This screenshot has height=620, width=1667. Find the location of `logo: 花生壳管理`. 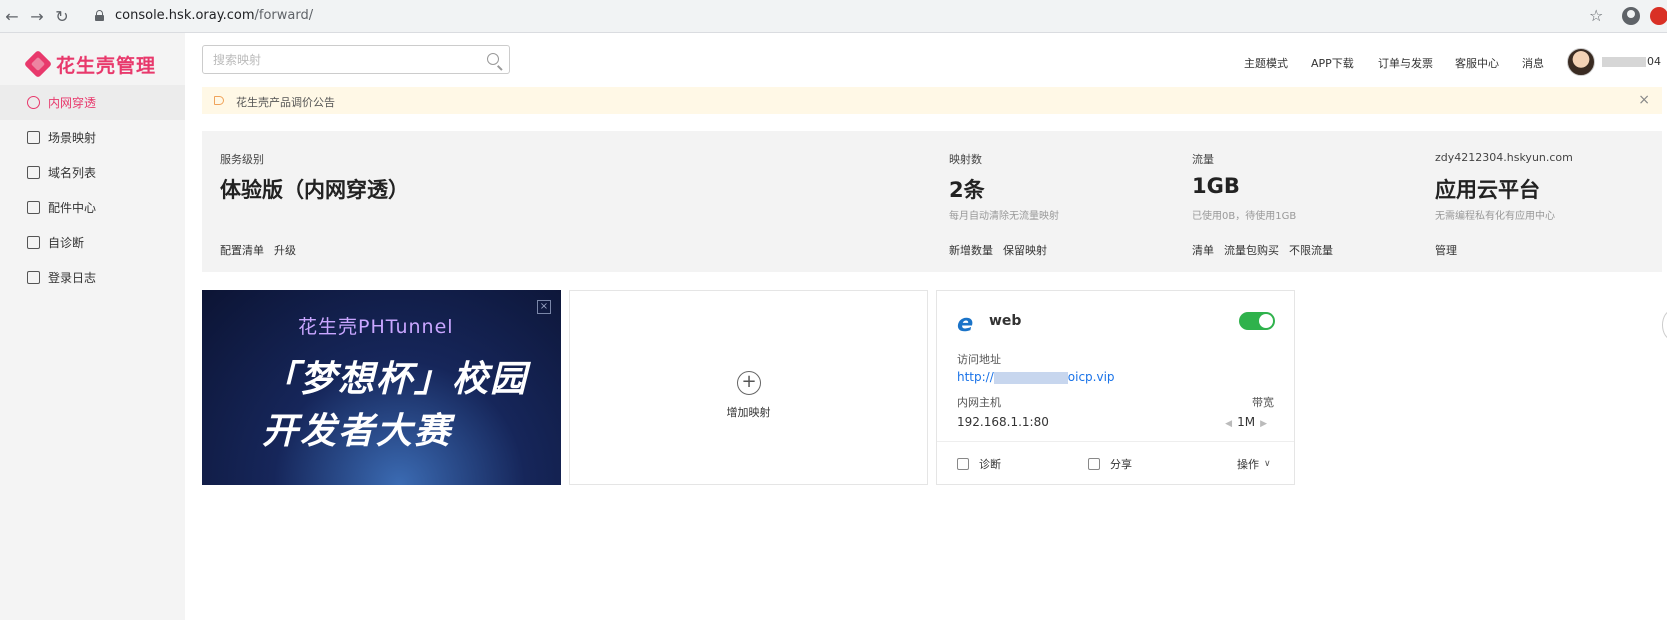

logo: 花生壳管理 is located at coordinates (90, 64).